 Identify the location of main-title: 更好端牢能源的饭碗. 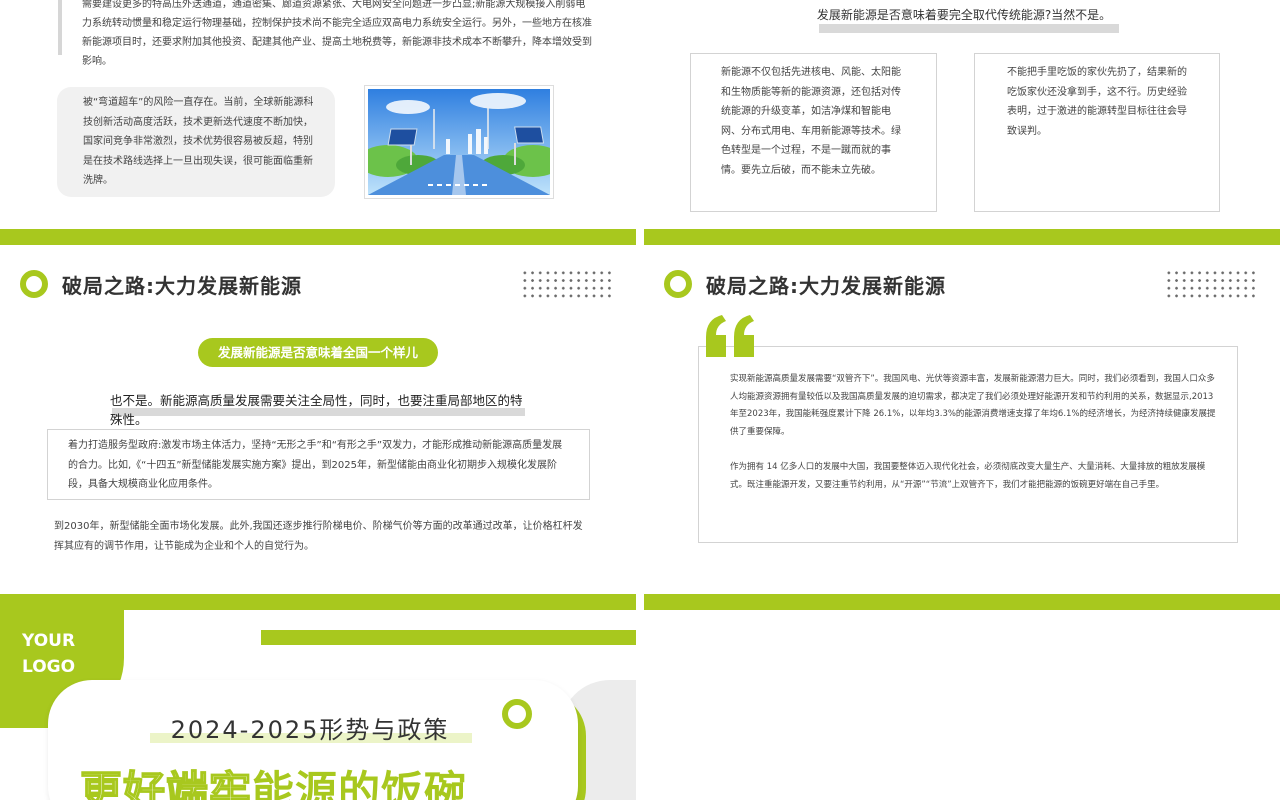
(273, 779).